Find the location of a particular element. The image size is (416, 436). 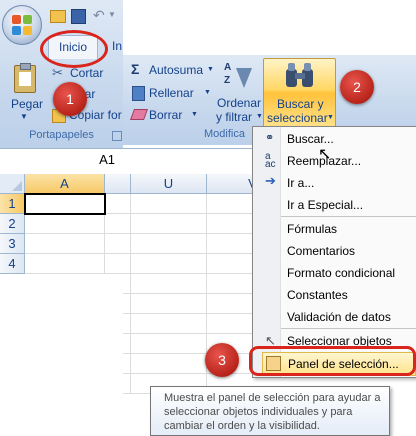

find-dropdown-icon: ▼ is located at coordinates (330, 117).